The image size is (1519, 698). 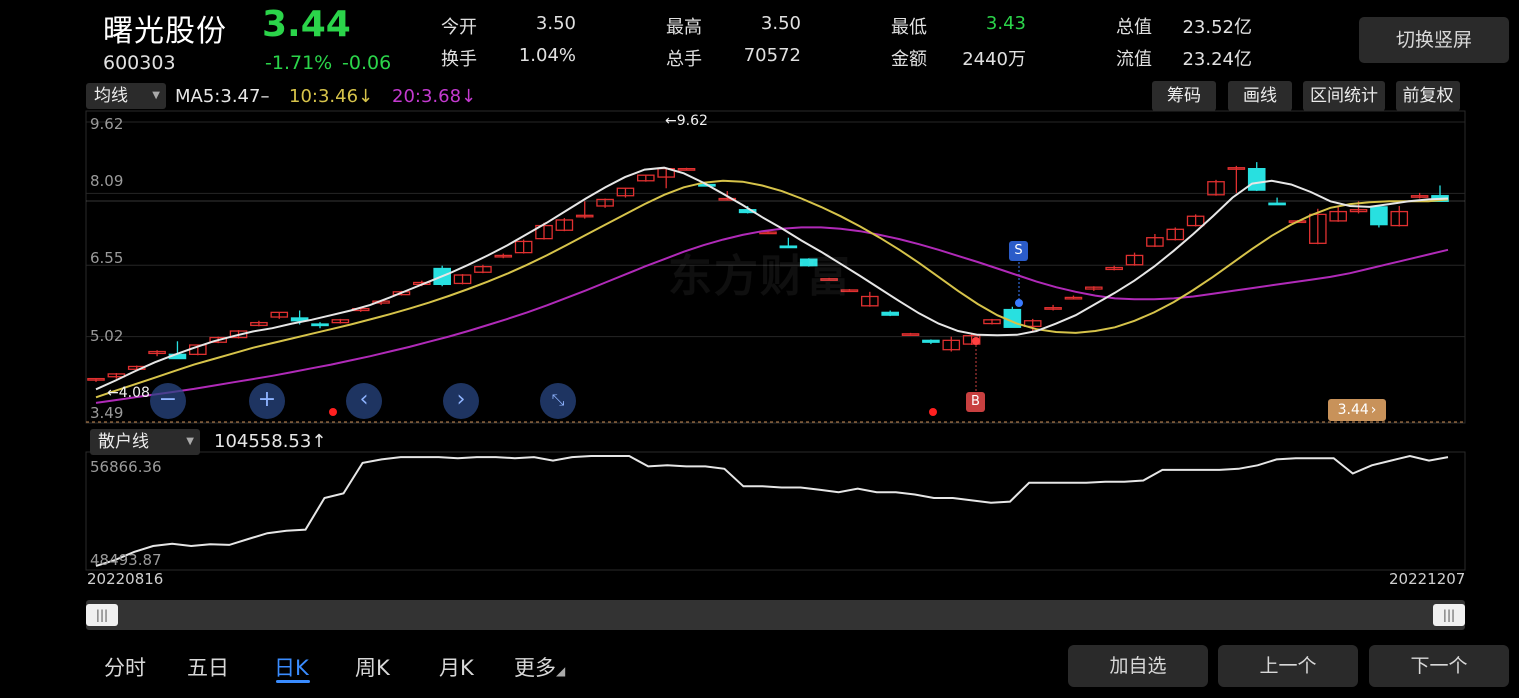 I want to click on range-handle-right: |||, so click(x=1449, y=615).